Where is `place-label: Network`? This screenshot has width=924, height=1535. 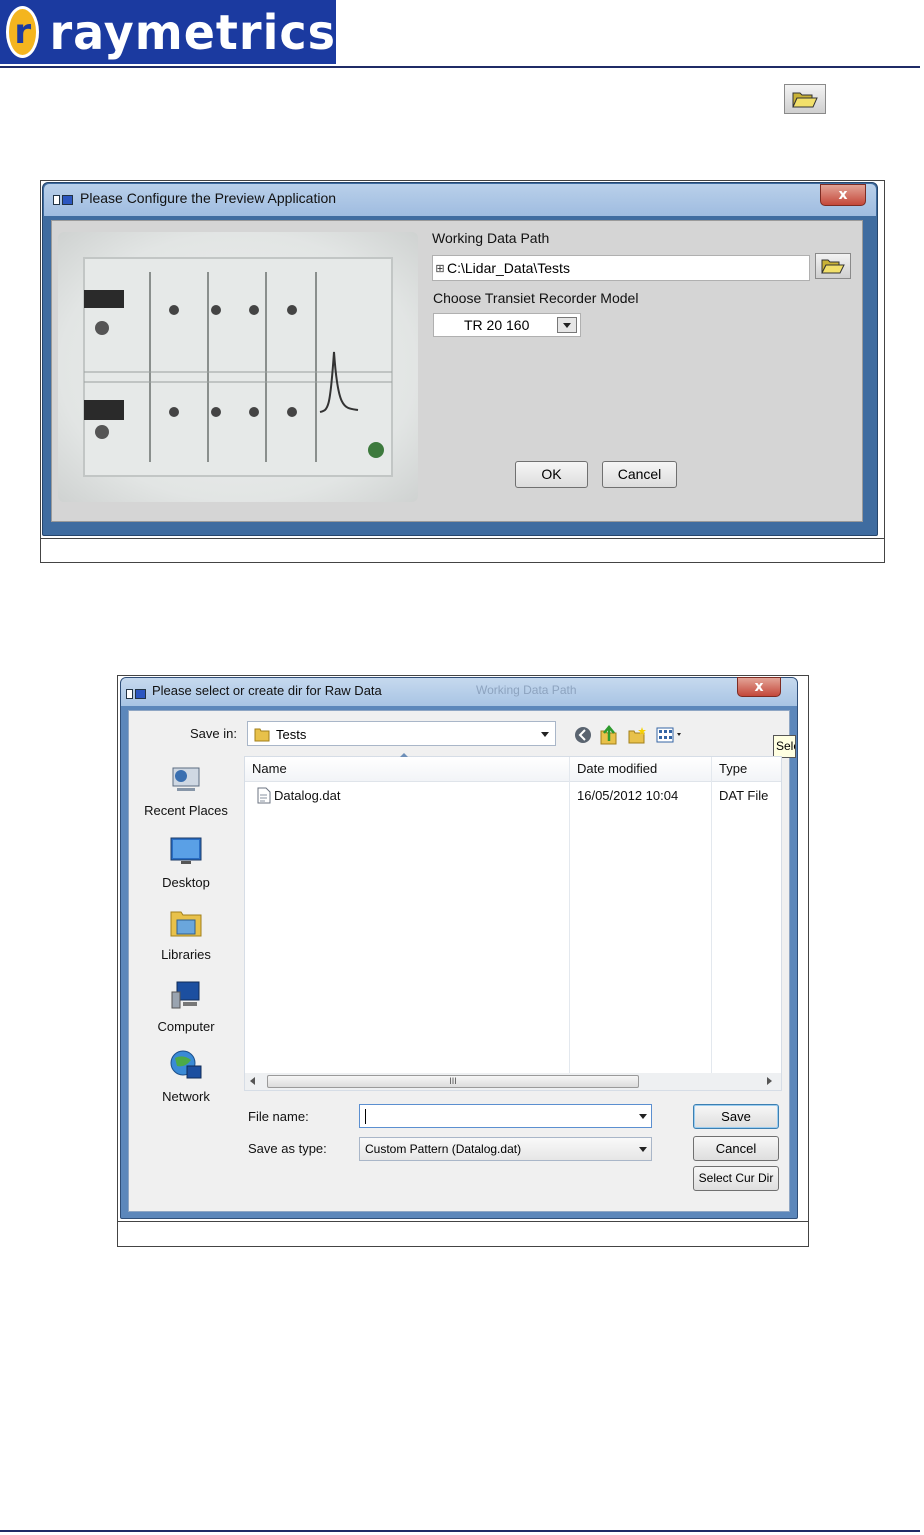
place-label: Network is located at coordinates (186, 1096).